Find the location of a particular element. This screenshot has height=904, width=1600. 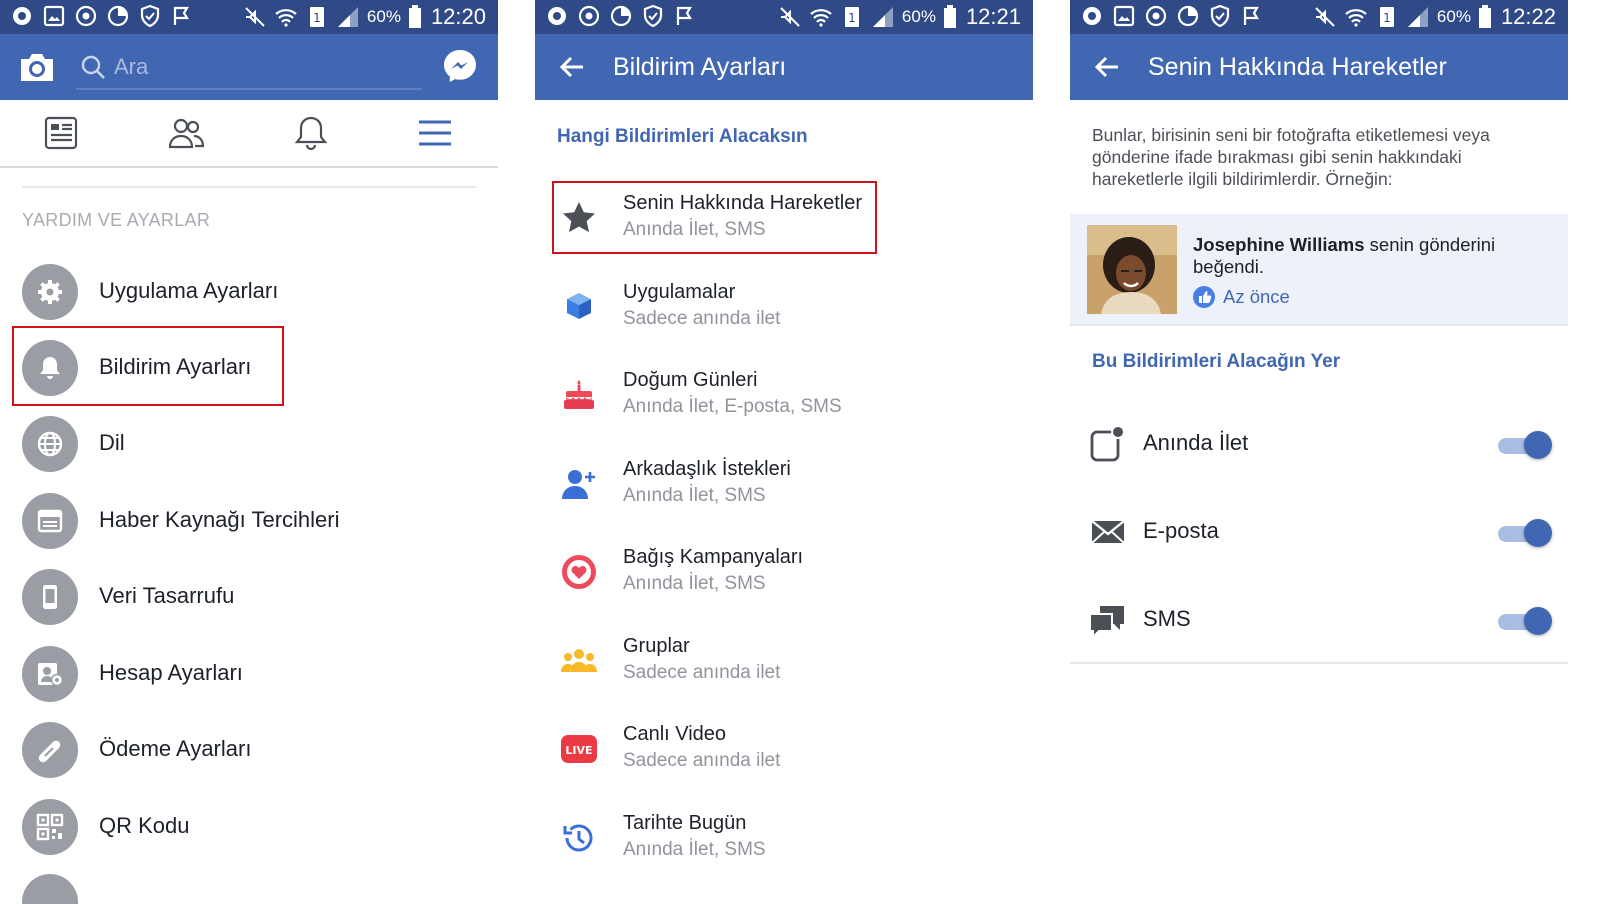

notif-title: Bağış Kampanyaları is located at coordinates (713, 557).